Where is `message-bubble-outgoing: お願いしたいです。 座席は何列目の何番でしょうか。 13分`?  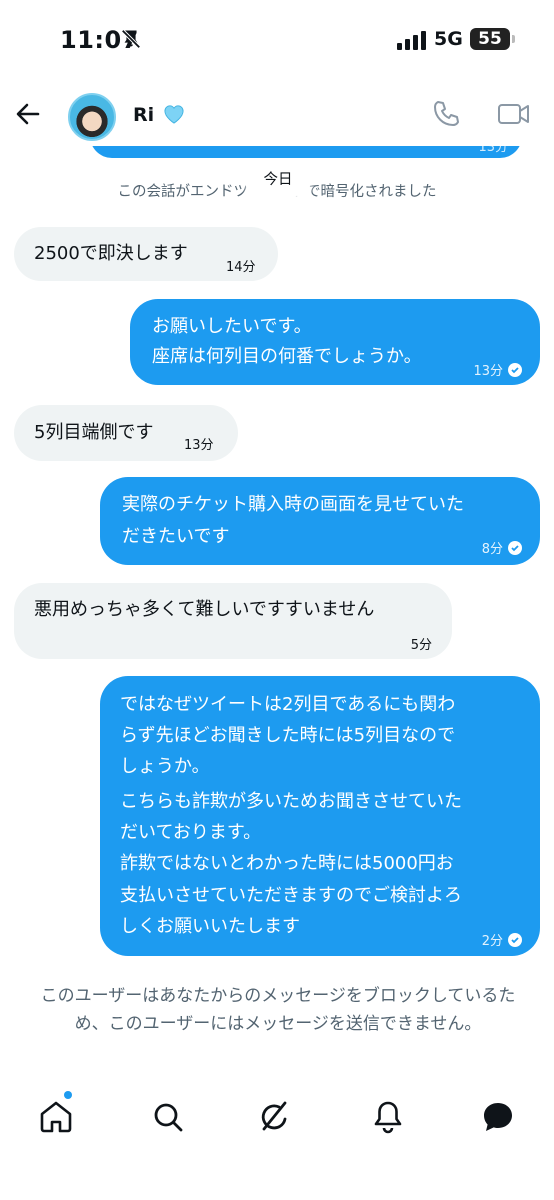 message-bubble-outgoing: お願いしたいです。 座席は何列目の何番でしょうか。 13分 is located at coordinates (335, 342).